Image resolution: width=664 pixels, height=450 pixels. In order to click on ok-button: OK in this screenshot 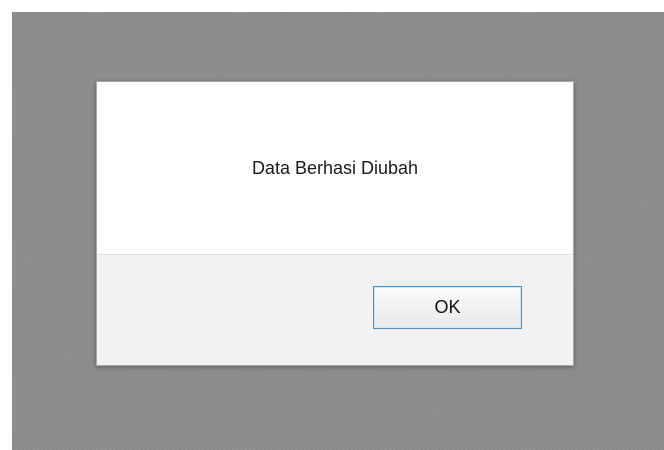, I will do `click(447, 307)`.